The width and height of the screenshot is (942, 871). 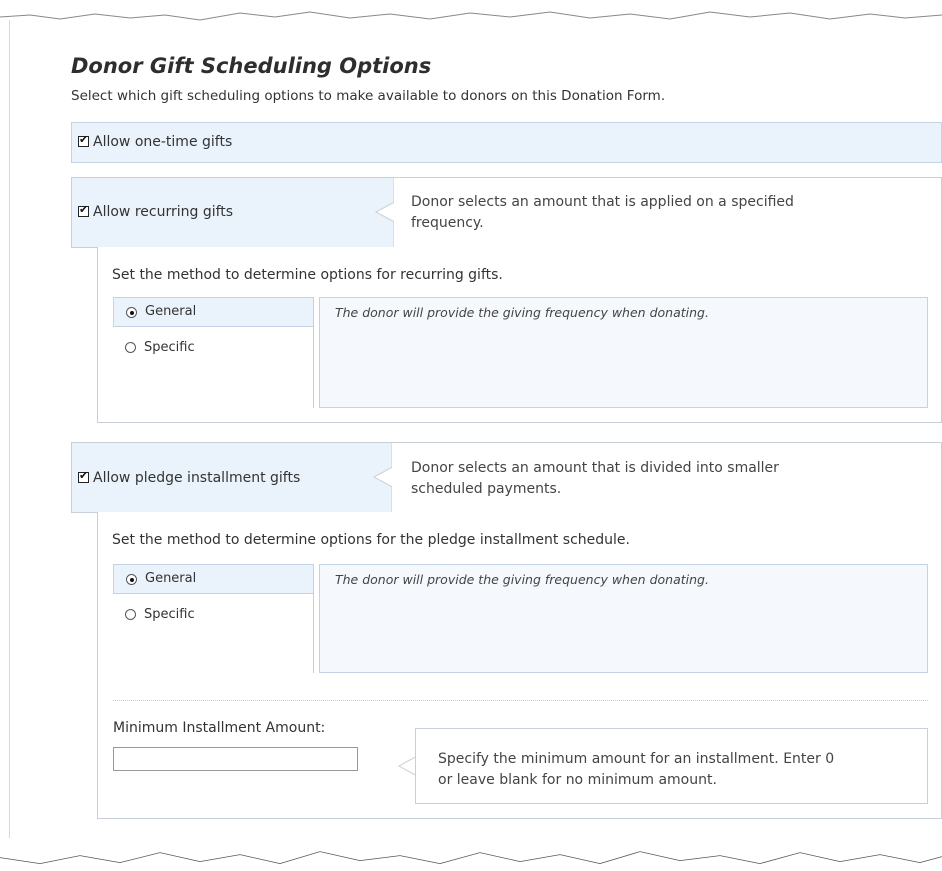 I want to click on page-title: Donor Gift Scheduling Options, so click(x=251, y=66).